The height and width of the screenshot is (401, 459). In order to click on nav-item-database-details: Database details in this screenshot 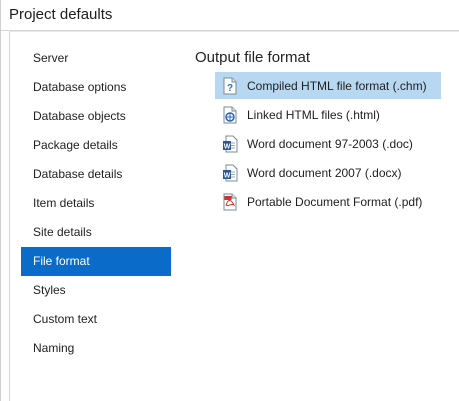, I will do `click(96, 174)`.